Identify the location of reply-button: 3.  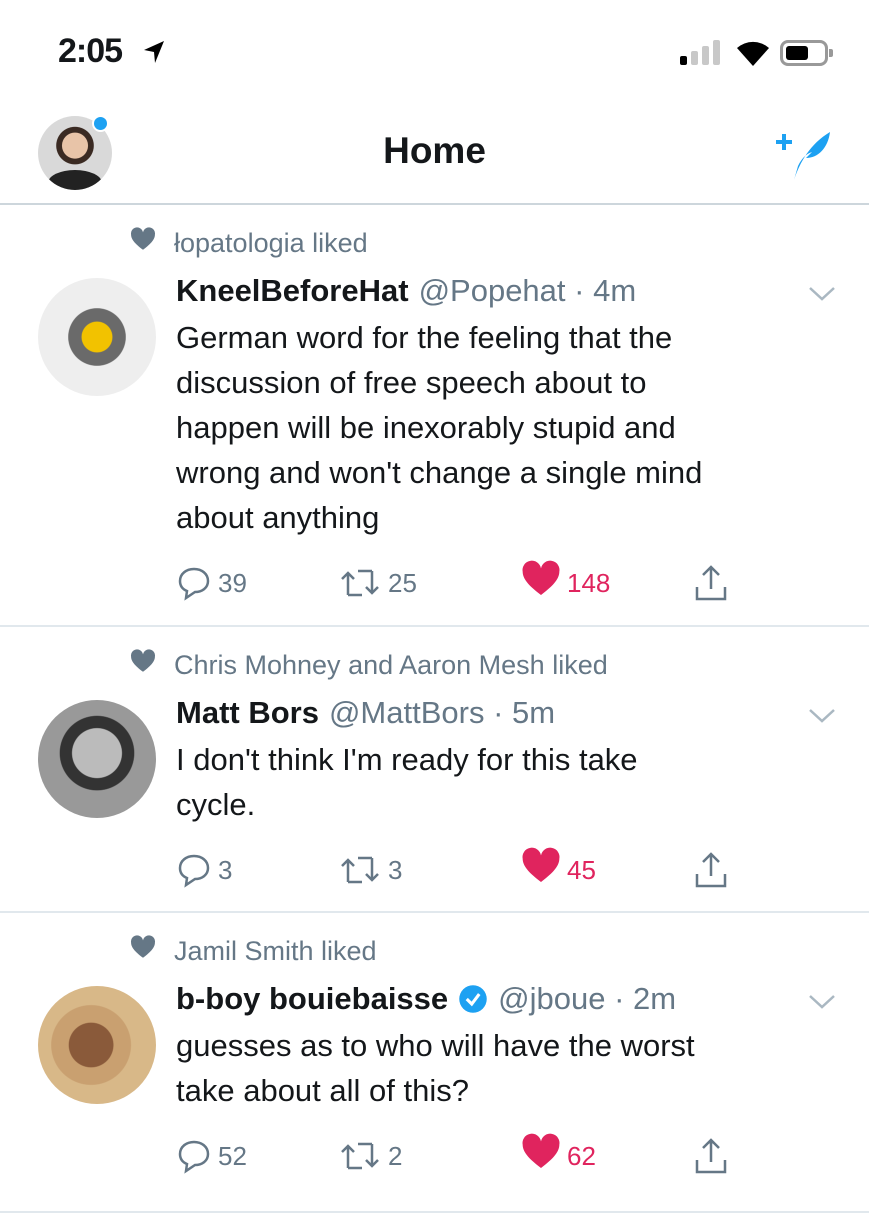
(204, 870).